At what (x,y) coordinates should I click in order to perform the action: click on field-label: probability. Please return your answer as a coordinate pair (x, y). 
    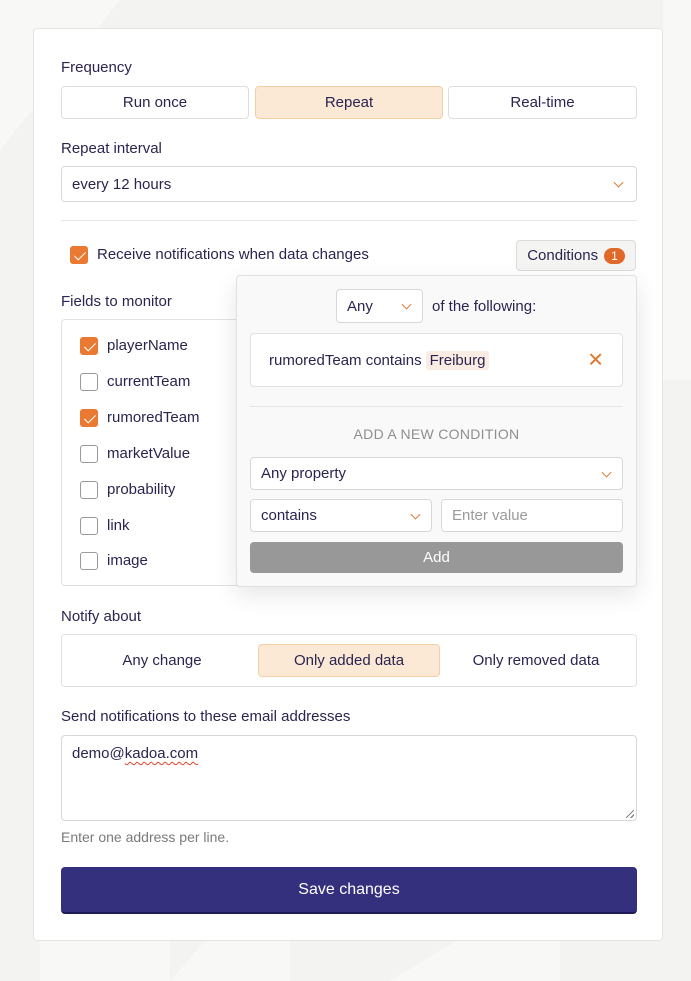
    Looking at the image, I should click on (141, 489).